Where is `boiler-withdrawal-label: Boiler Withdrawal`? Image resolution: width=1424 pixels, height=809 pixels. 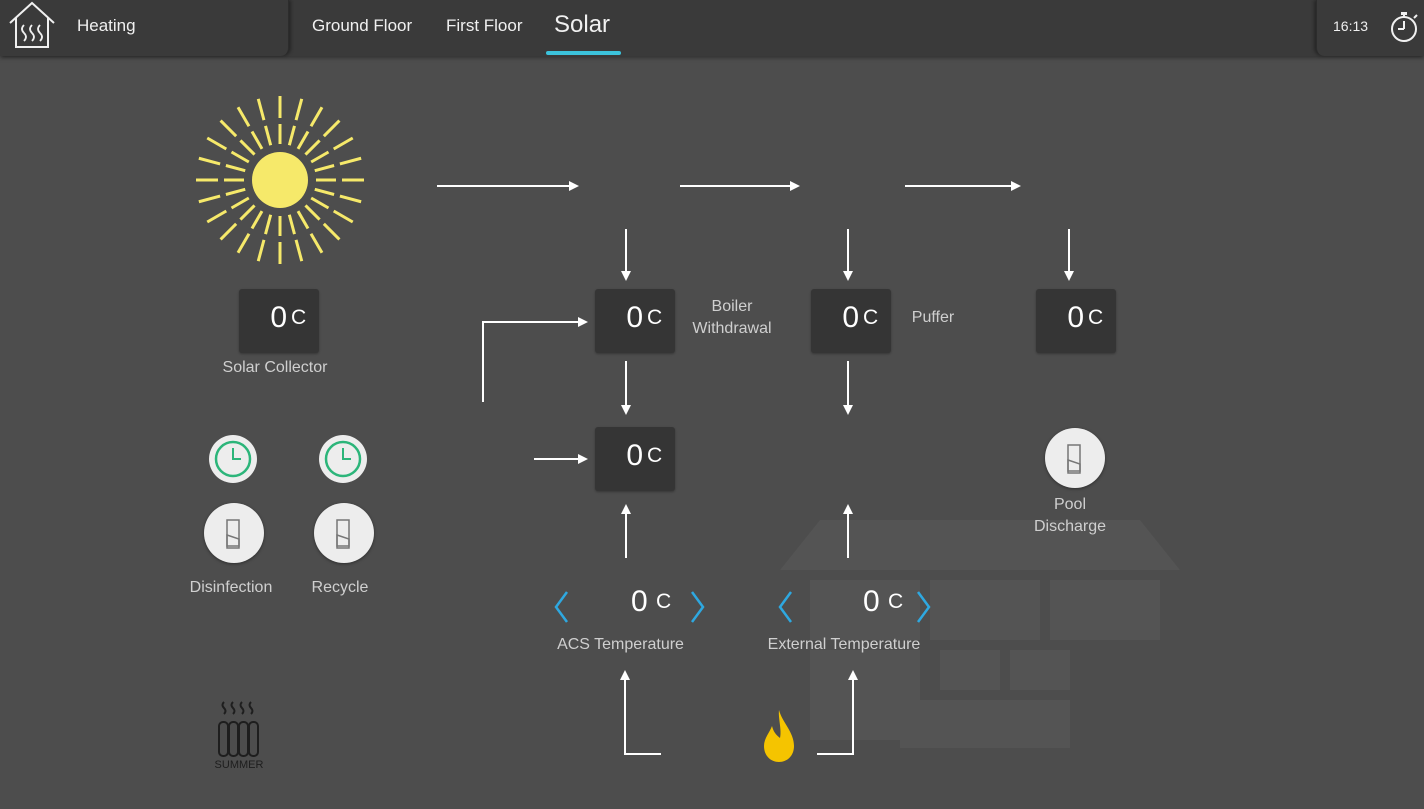 boiler-withdrawal-label: Boiler Withdrawal is located at coordinates (732, 318).